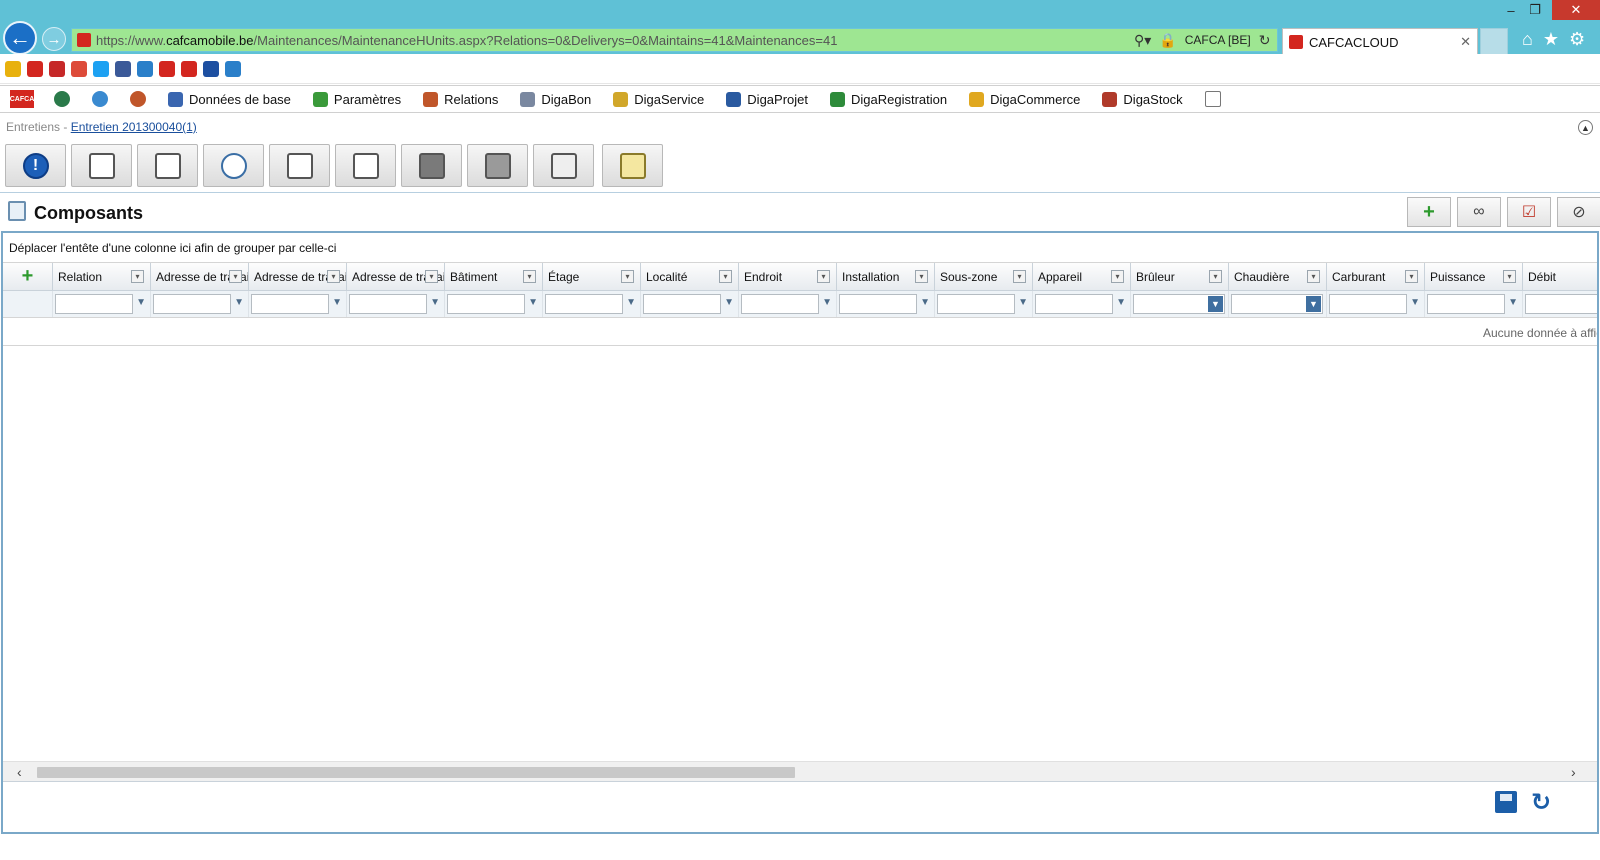  What do you see at coordinates (592, 276) in the screenshot?
I see `column-header: Étage ▾` at bounding box center [592, 276].